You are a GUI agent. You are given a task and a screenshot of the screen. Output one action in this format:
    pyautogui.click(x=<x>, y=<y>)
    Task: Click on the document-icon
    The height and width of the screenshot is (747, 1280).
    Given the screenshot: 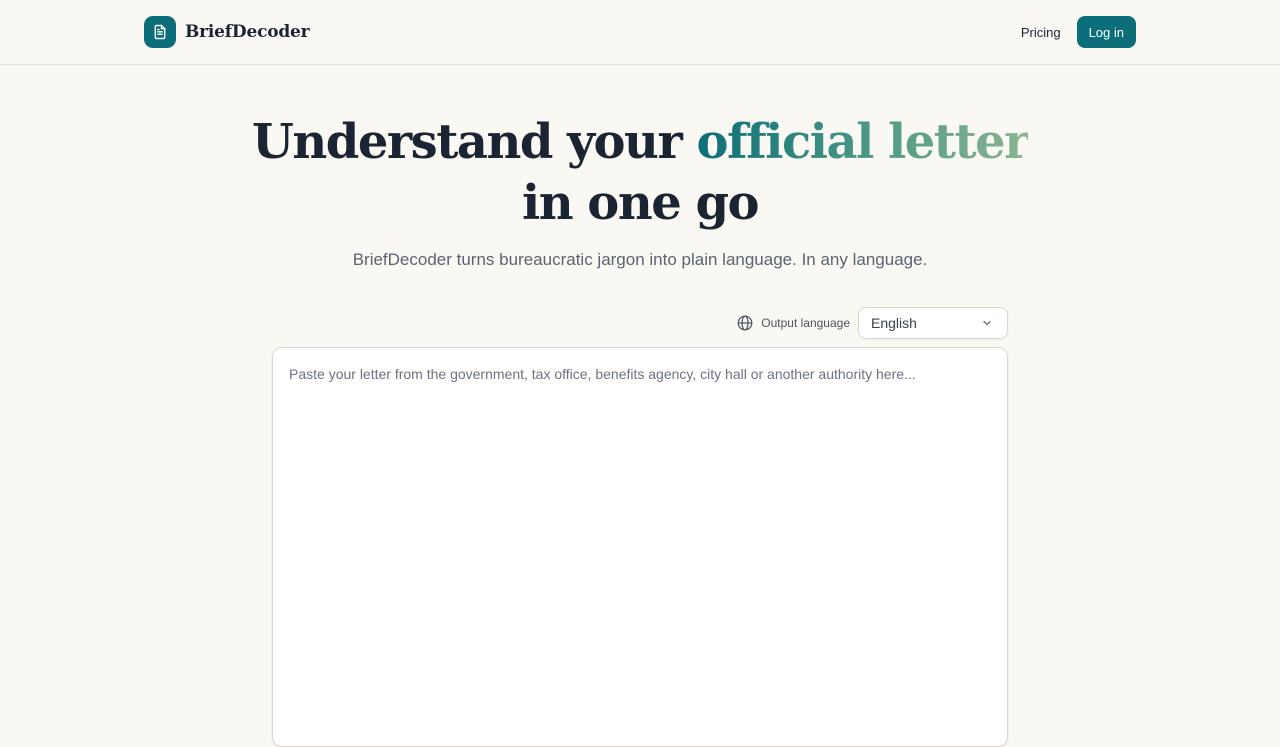 What is the action you would take?
    pyautogui.click(x=160, y=32)
    